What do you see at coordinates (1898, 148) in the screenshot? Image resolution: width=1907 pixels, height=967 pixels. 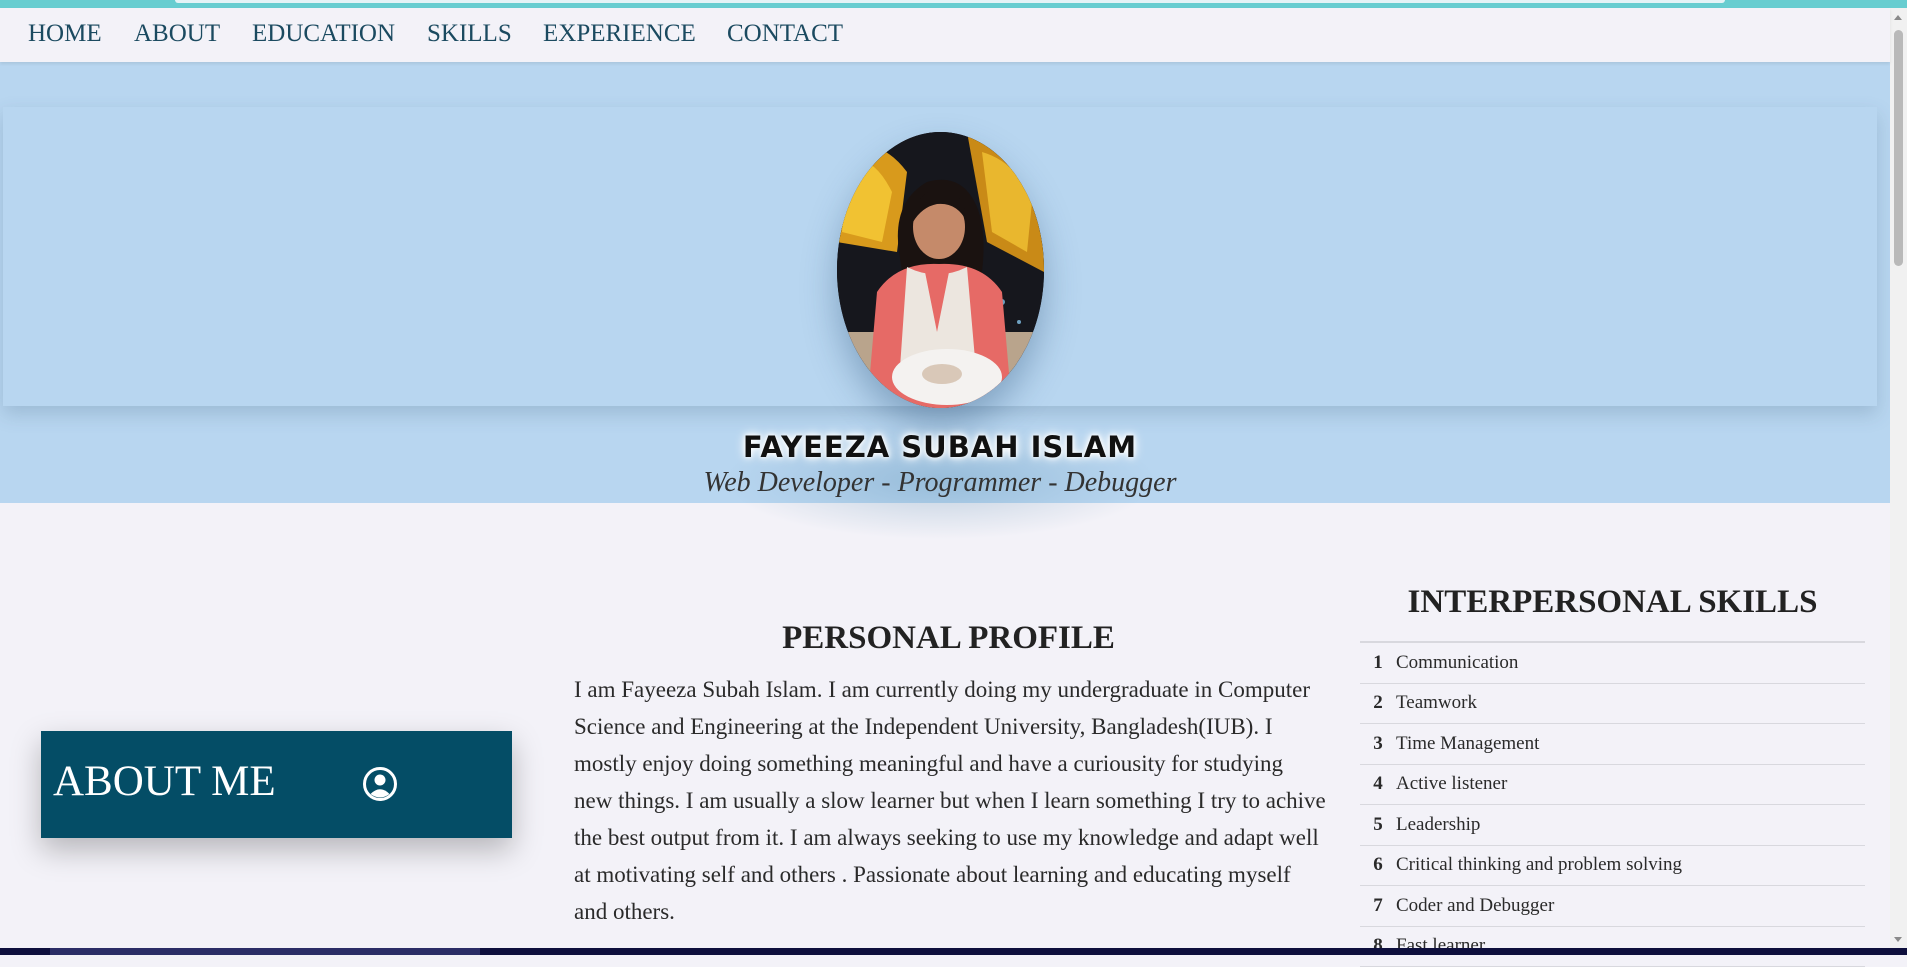 I see `scrollbar-thumb` at bounding box center [1898, 148].